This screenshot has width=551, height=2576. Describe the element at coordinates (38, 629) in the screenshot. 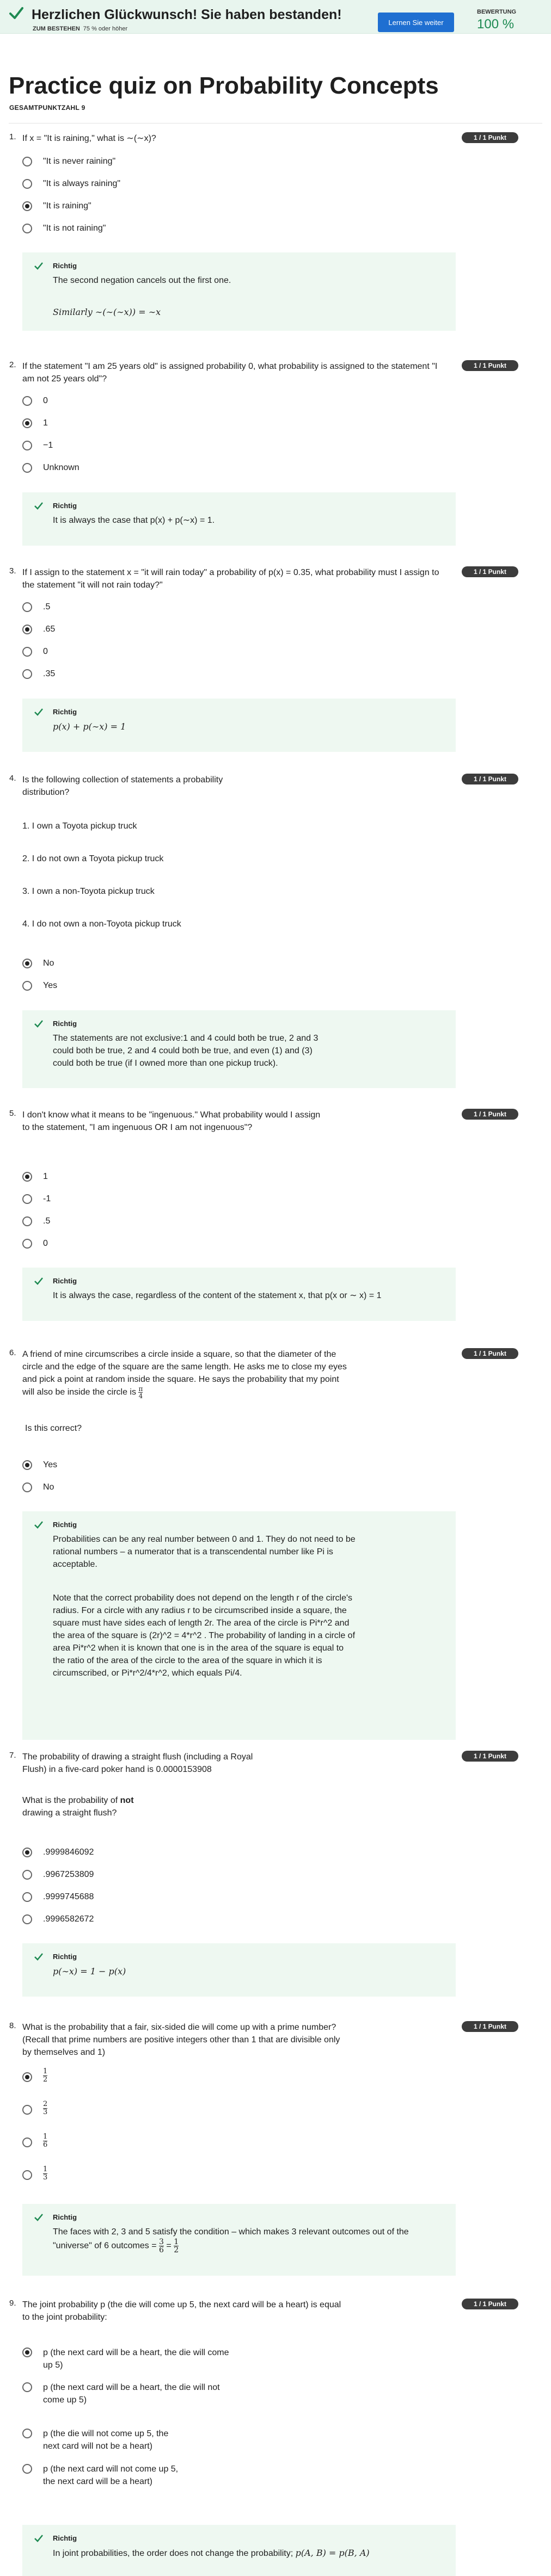

I see `answer-option: .65` at that location.